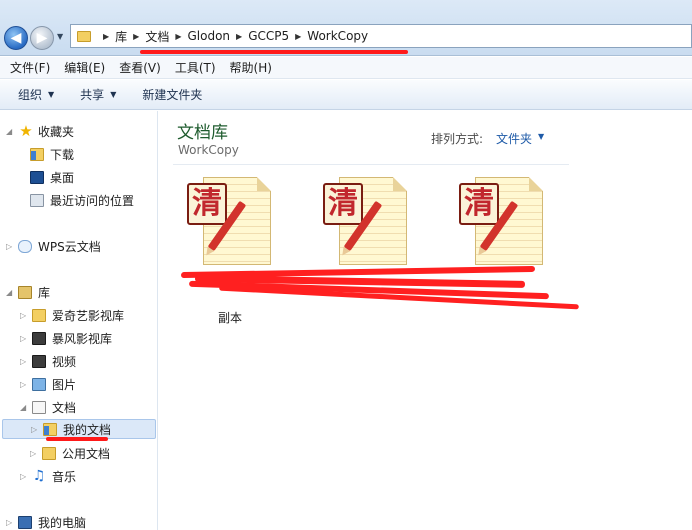 This screenshot has height=530, width=692. Describe the element at coordinates (87, 429) in the screenshot. I see `sidebar-item-label: 我的文档` at that location.